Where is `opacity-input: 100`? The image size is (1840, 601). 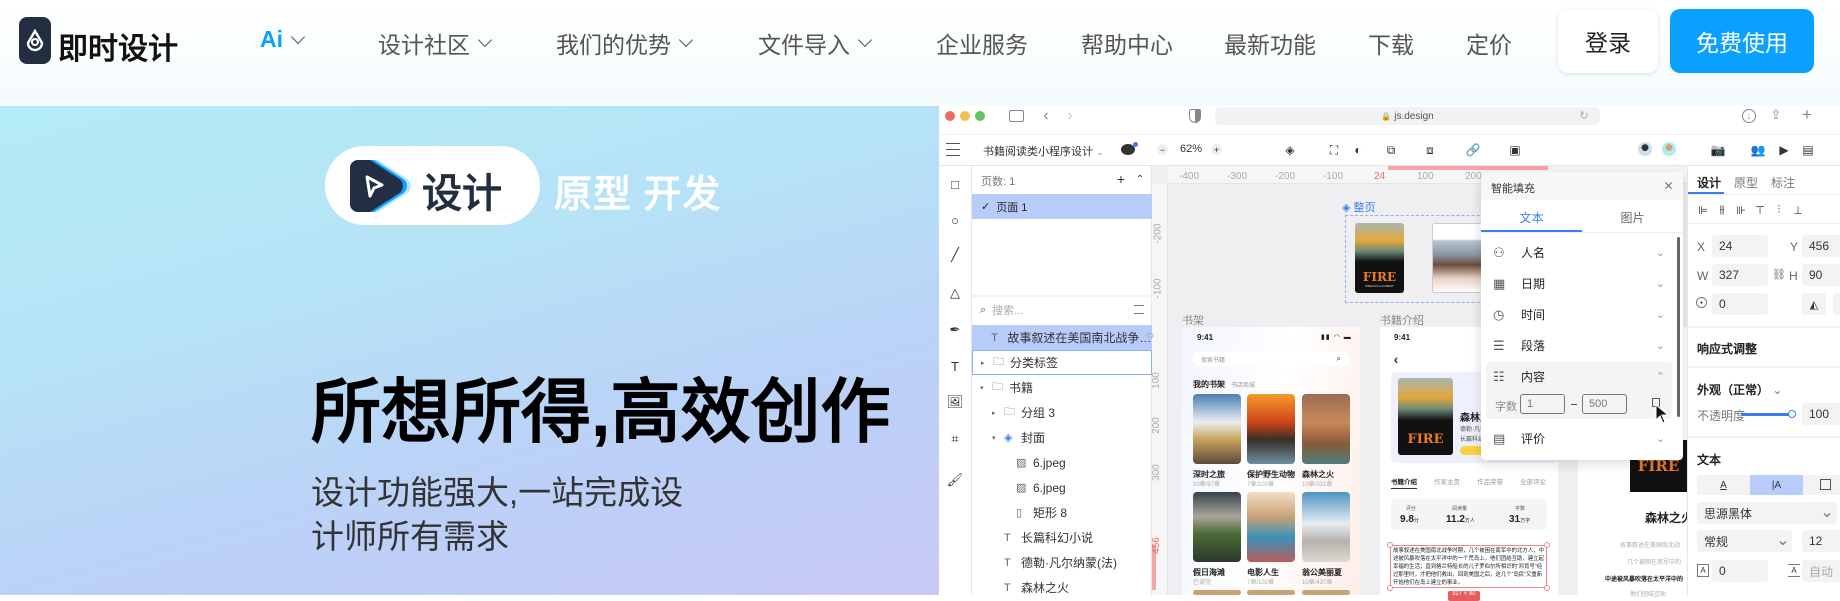 opacity-input: 100 is located at coordinates (1821, 414).